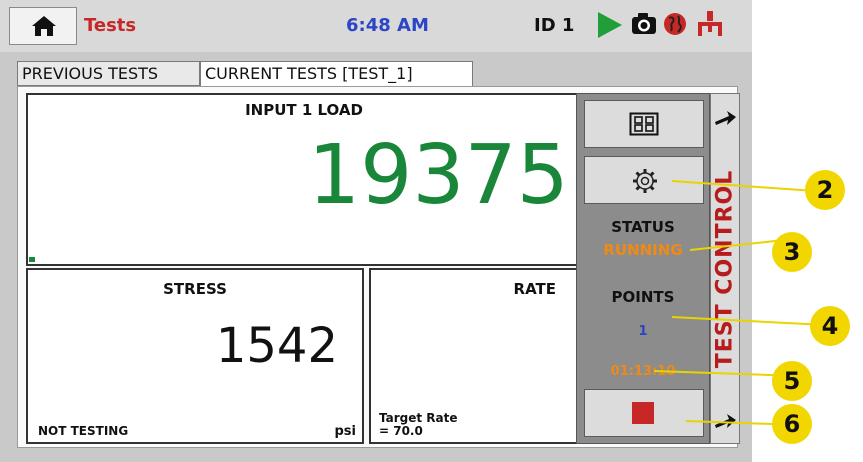  Describe the element at coordinates (83, 431) in the screenshot. I see `stress-status: NOT TESTING` at that location.